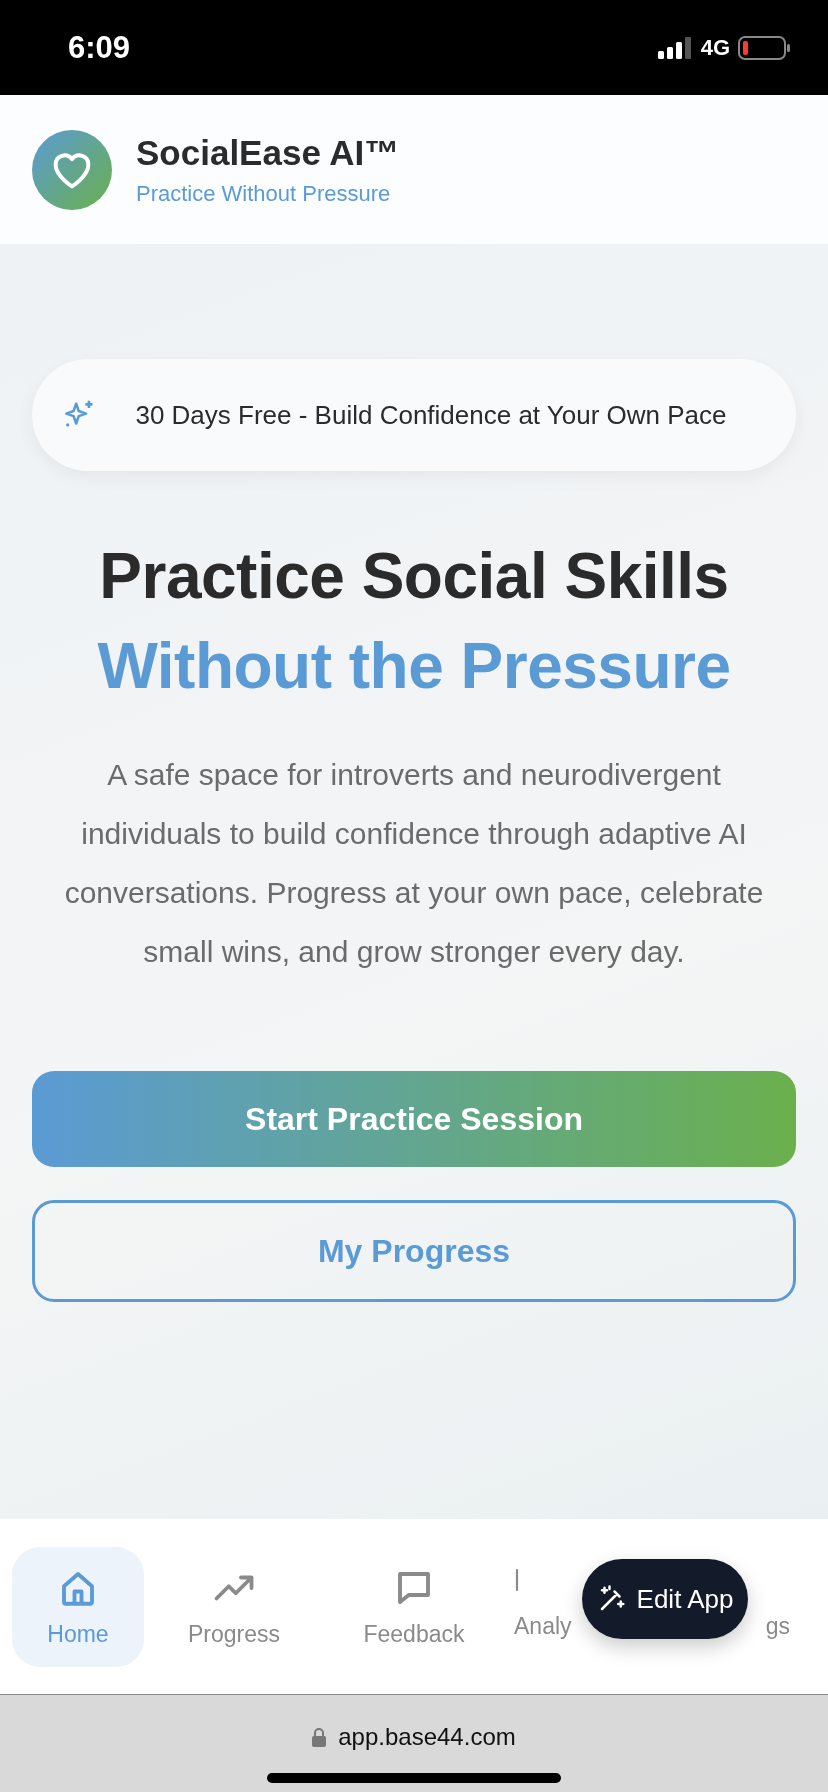  Describe the element at coordinates (414, 1119) in the screenshot. I see `start-practice-button: Start Practice Session` at that location.